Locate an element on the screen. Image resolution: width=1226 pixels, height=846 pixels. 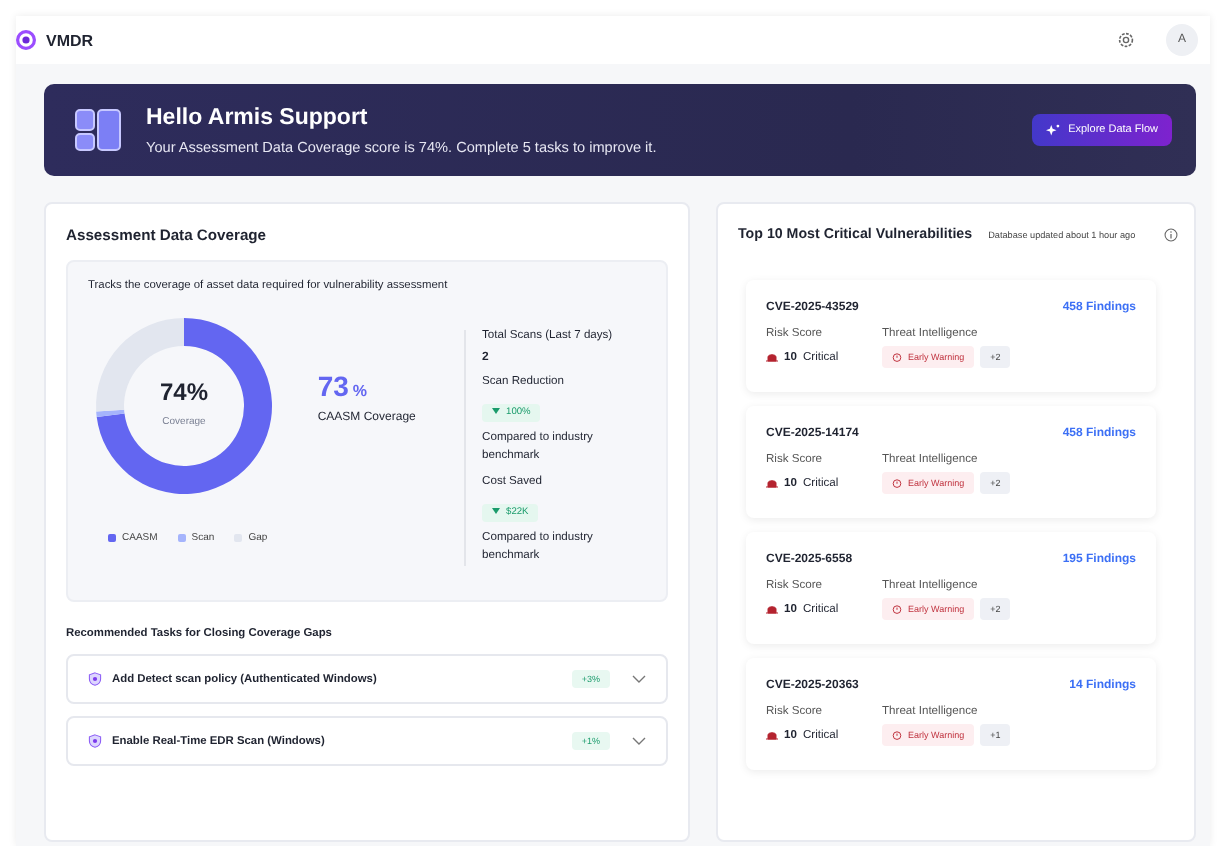
info-icon is located at coordinates (1171, 234).